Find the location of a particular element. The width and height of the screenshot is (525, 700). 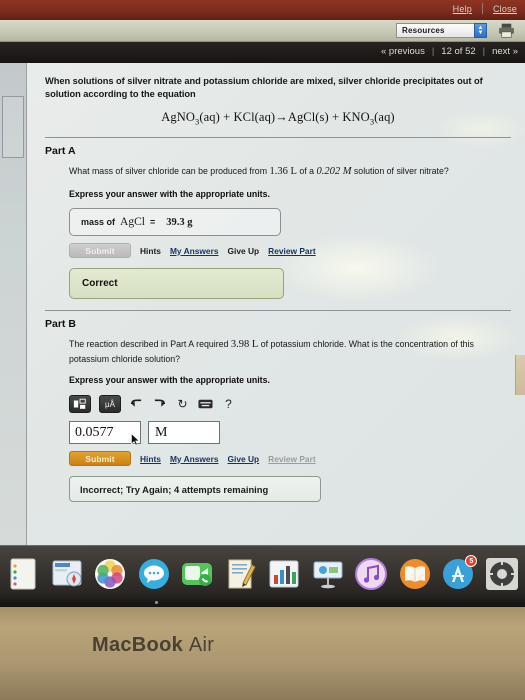

laptop-brand: MacBook is located at coordinates (138, 645).